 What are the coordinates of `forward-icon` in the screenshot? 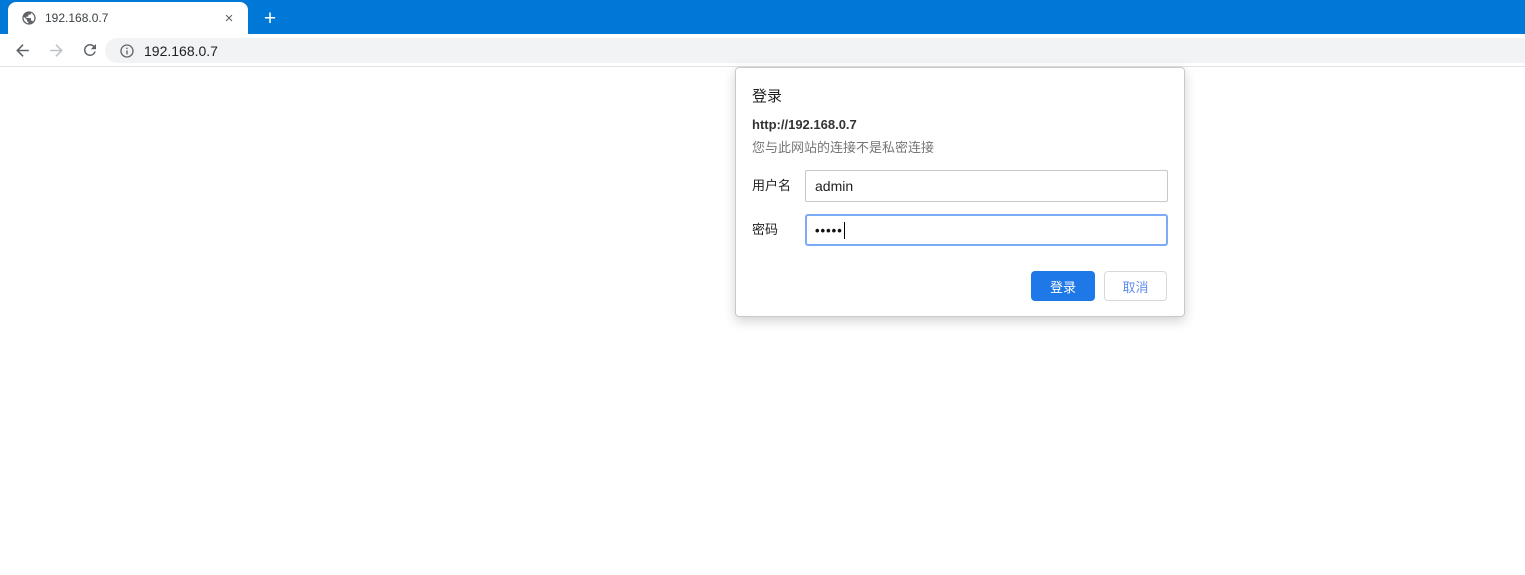 It's located at (56, 50).